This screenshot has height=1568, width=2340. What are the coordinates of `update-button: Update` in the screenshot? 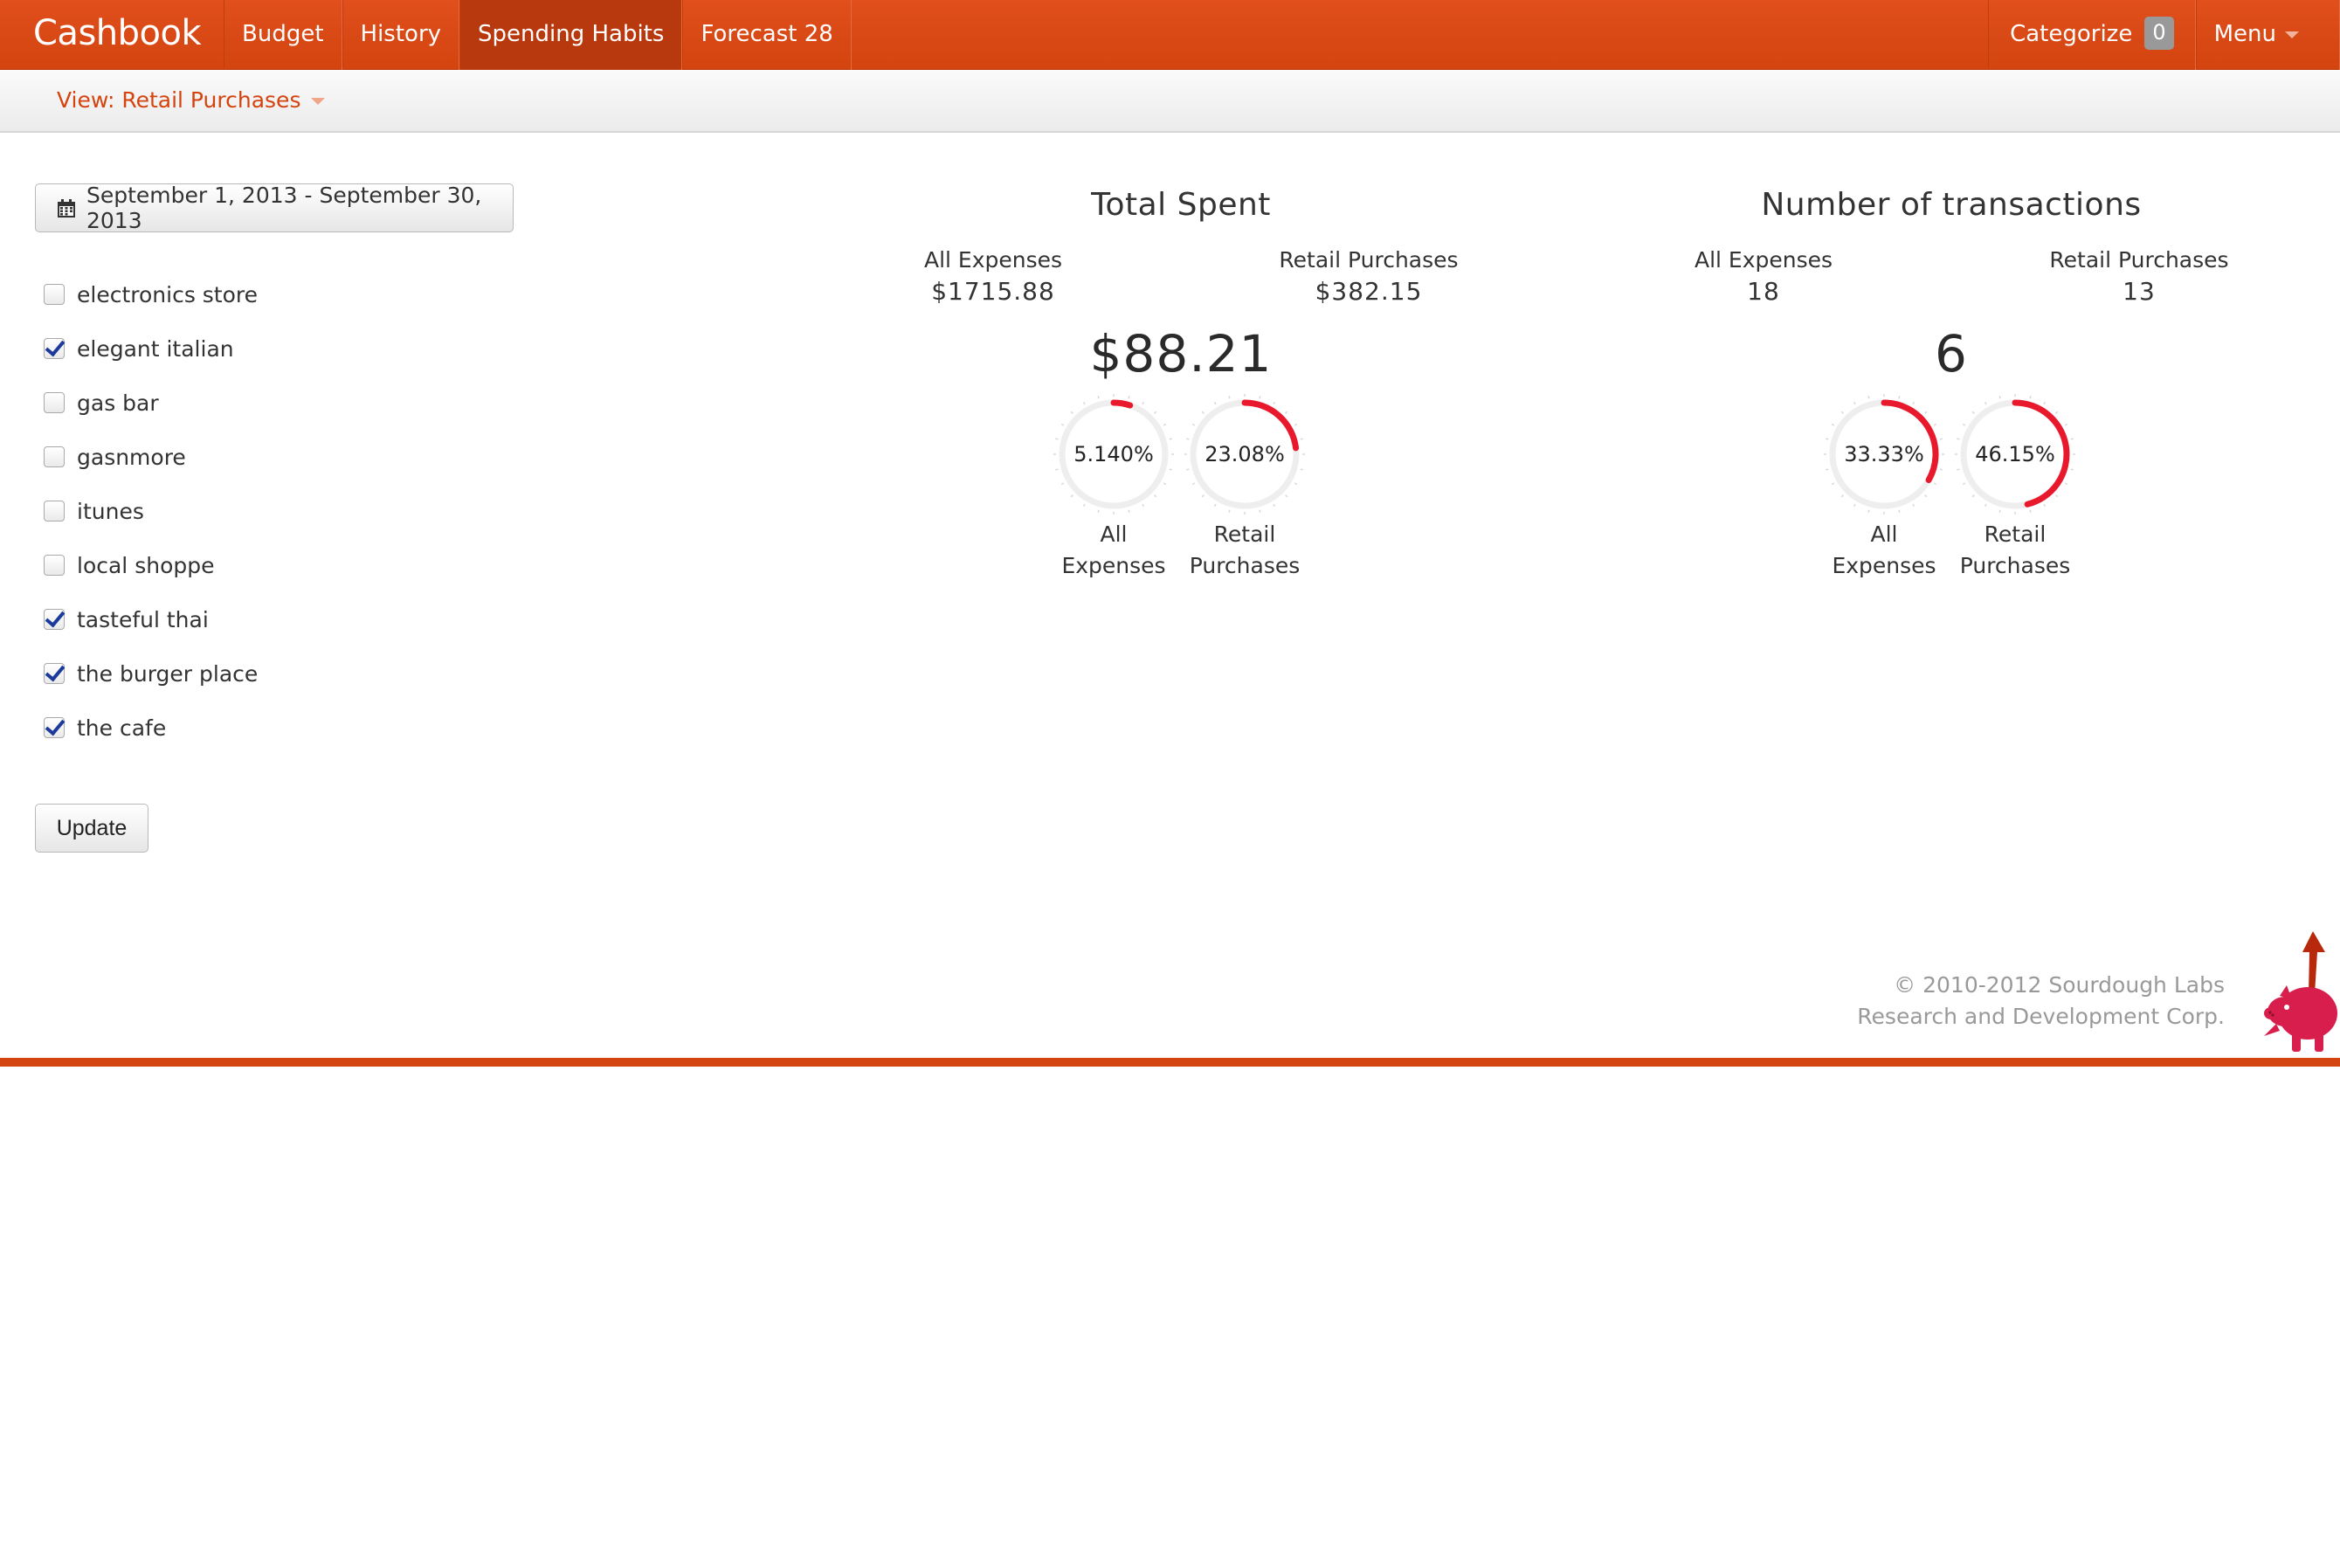 It's located at (91, 828).